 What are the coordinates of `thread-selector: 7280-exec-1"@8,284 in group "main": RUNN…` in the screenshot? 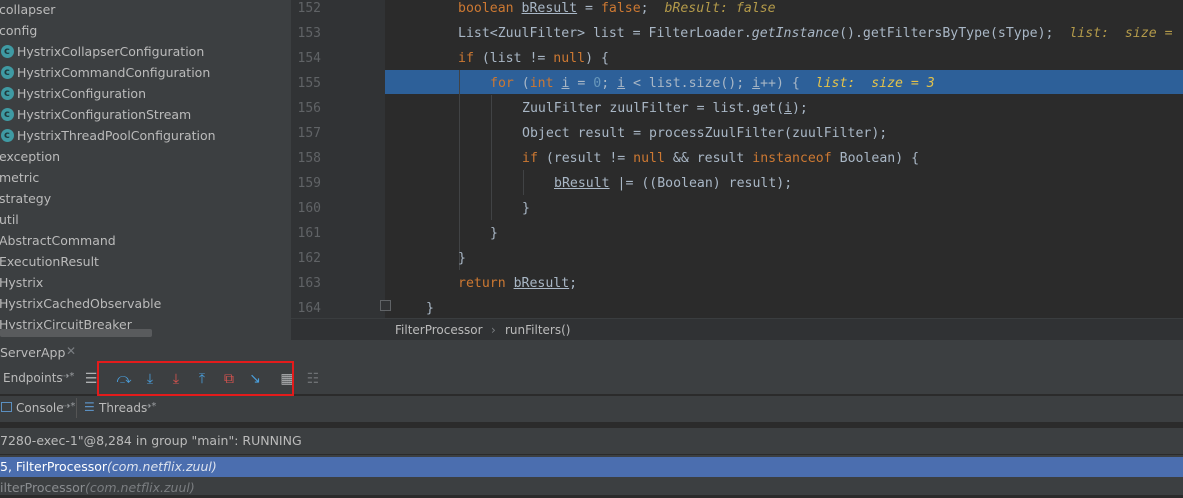 It's located at (591, 441).